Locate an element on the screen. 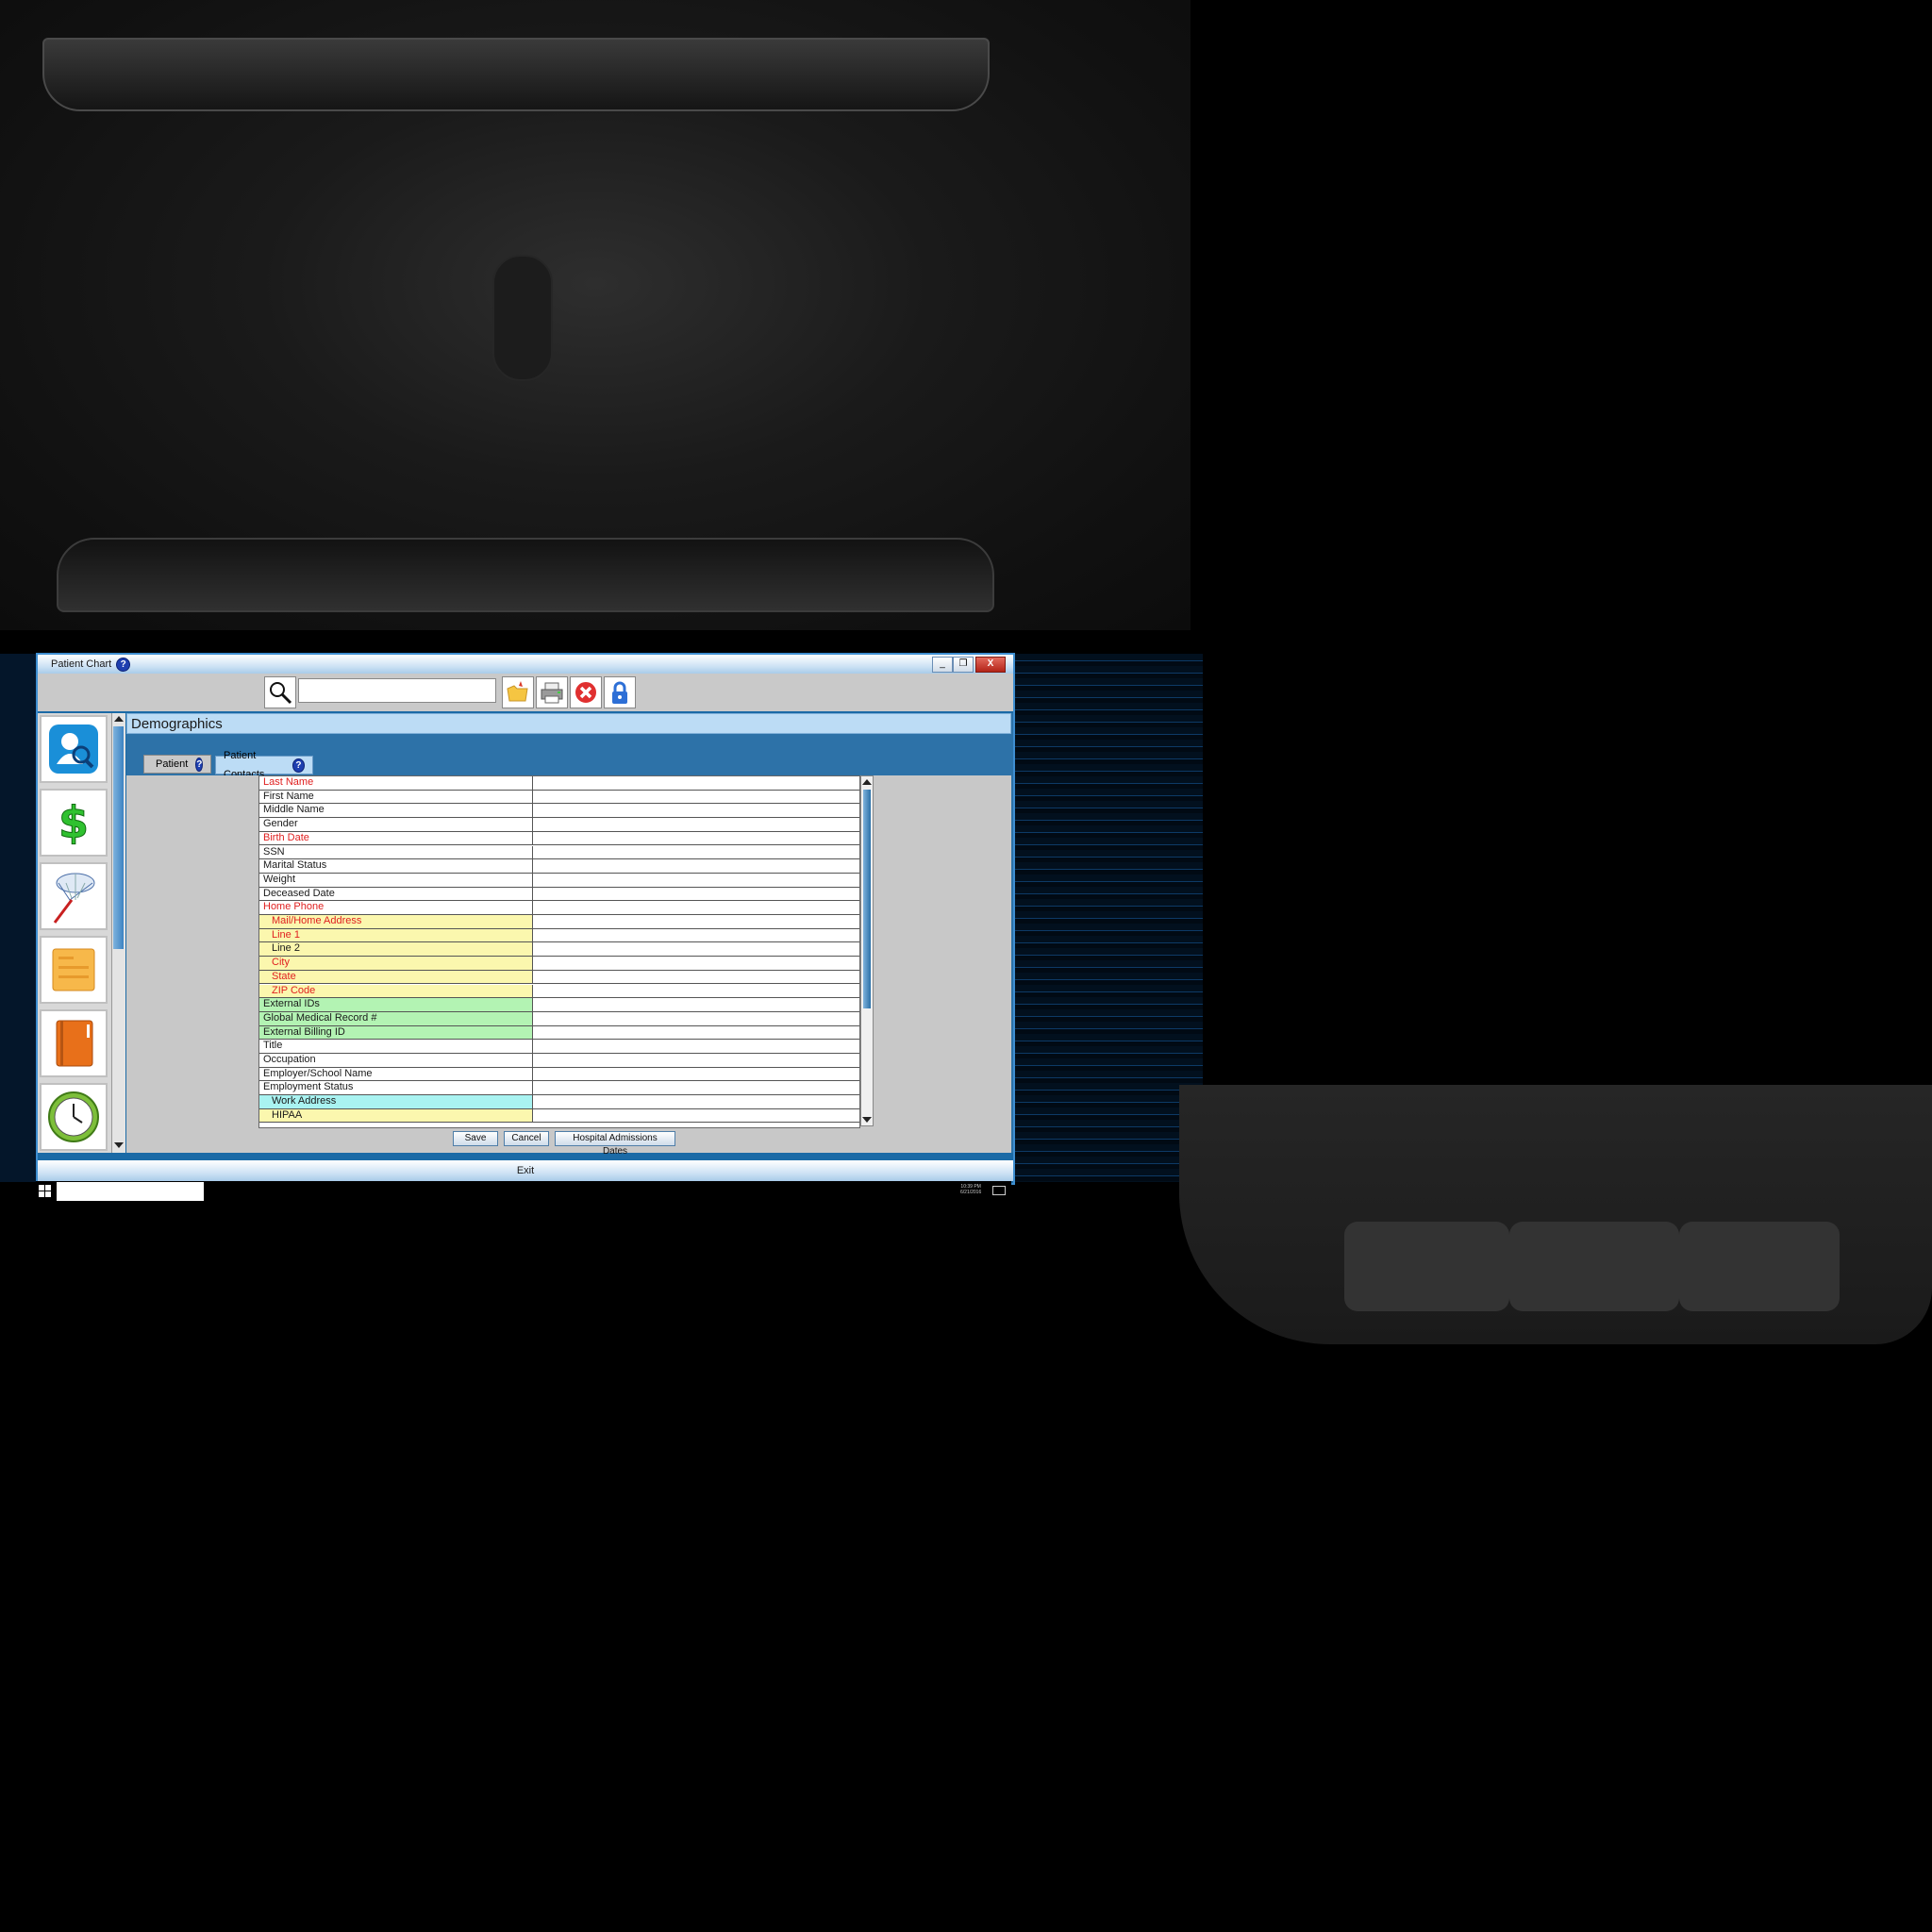 Image resolution: width=1932 pixels, height=1932 pixels. table-row: First Name is located at coordinates (559, 797).